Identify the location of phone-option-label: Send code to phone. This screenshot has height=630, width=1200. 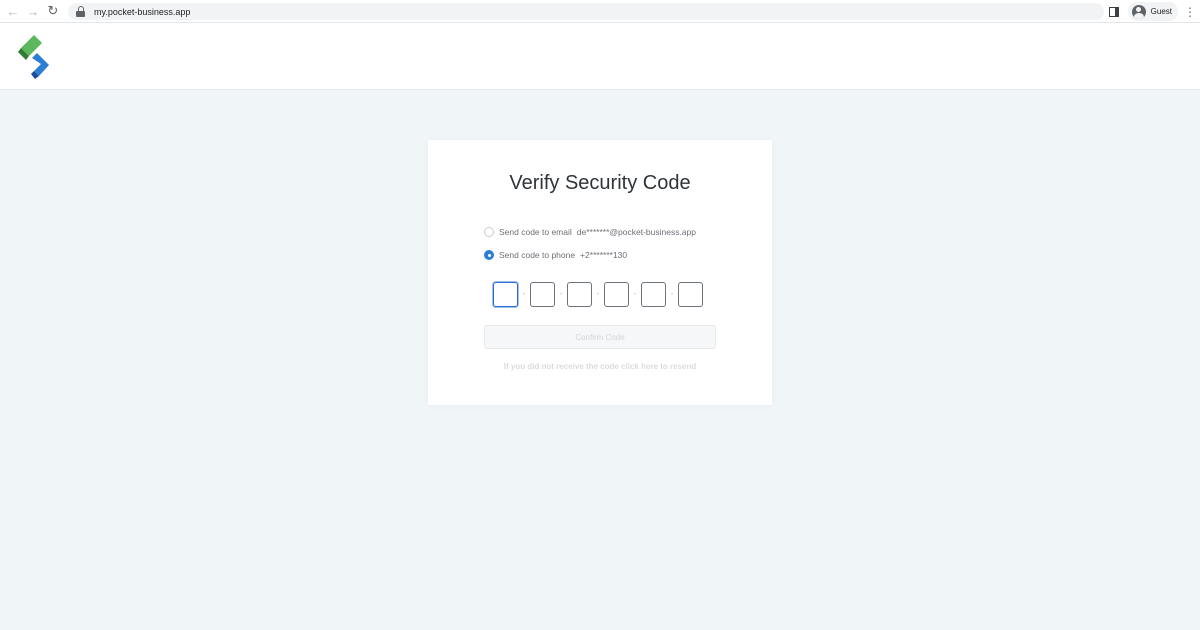
(537, 255).